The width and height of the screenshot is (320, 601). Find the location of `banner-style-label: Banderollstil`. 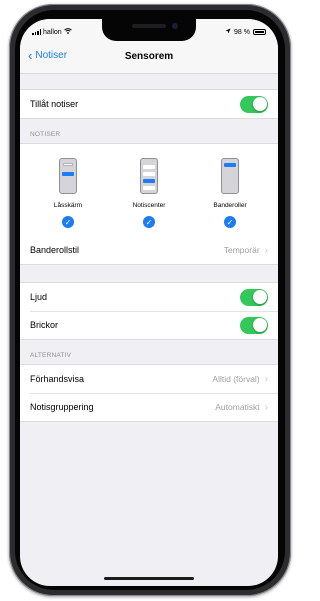

banner-style-label: Banderollstil is located at coordinates (55, 250).